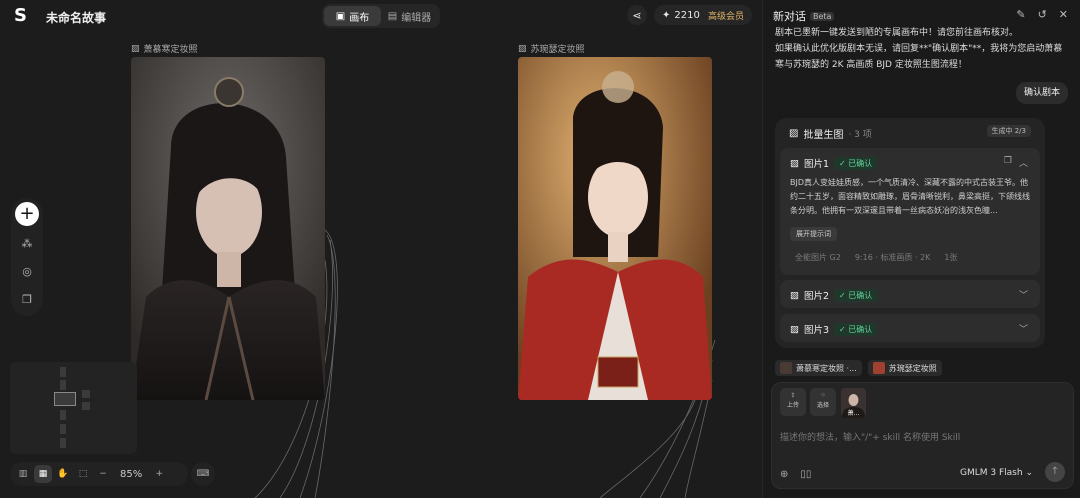  What do you see at coordinates (950, 257) in the screenshot?
I see `count-select: 1张` at bounding box center [950, 257].